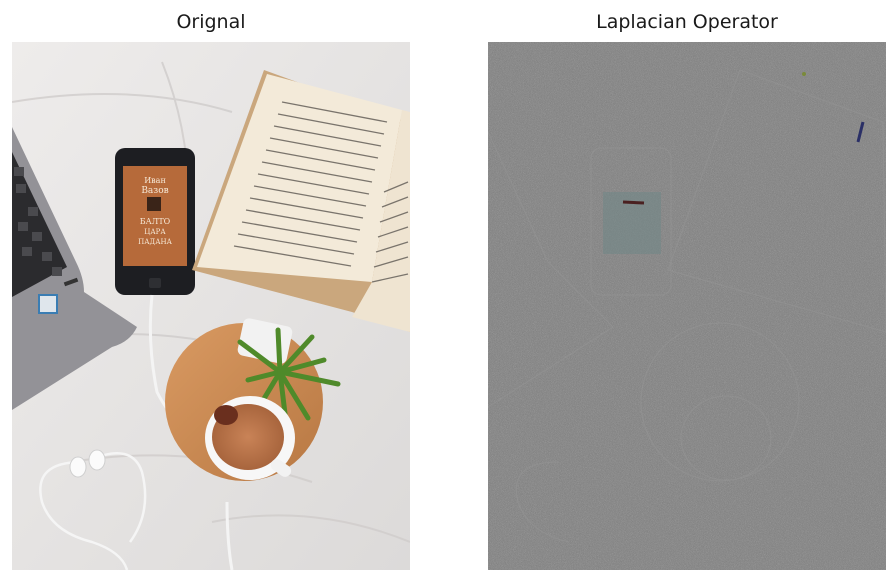 The height and width of the screenshot is (578, 893). Describe the element at coordinates (154, 191) in the screenshot. I see `book-cover-line: Вазов` at that location.